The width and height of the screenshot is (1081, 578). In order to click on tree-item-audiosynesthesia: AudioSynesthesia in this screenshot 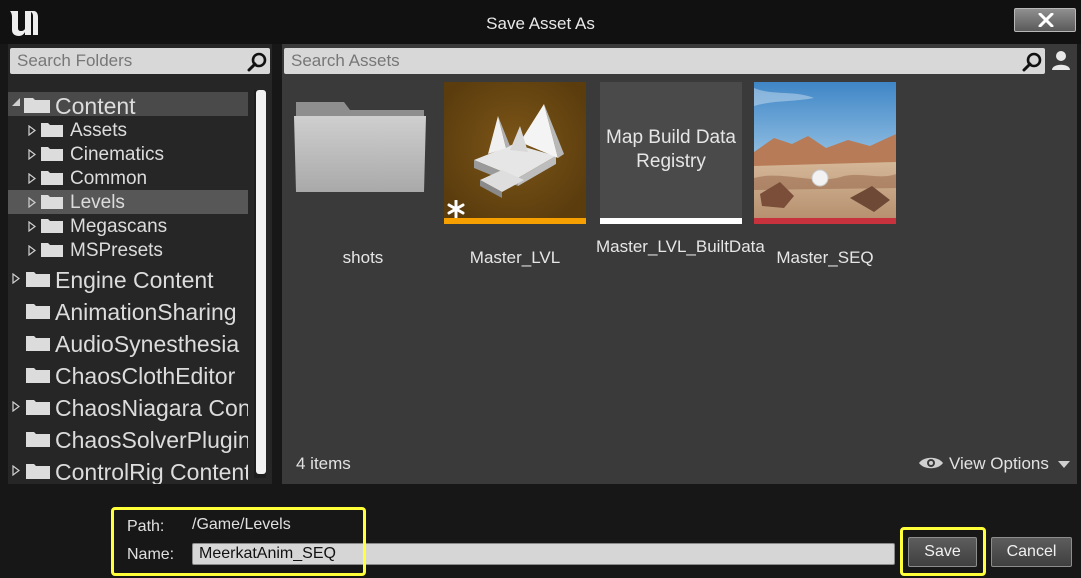, I will do `click(128, 343)`.